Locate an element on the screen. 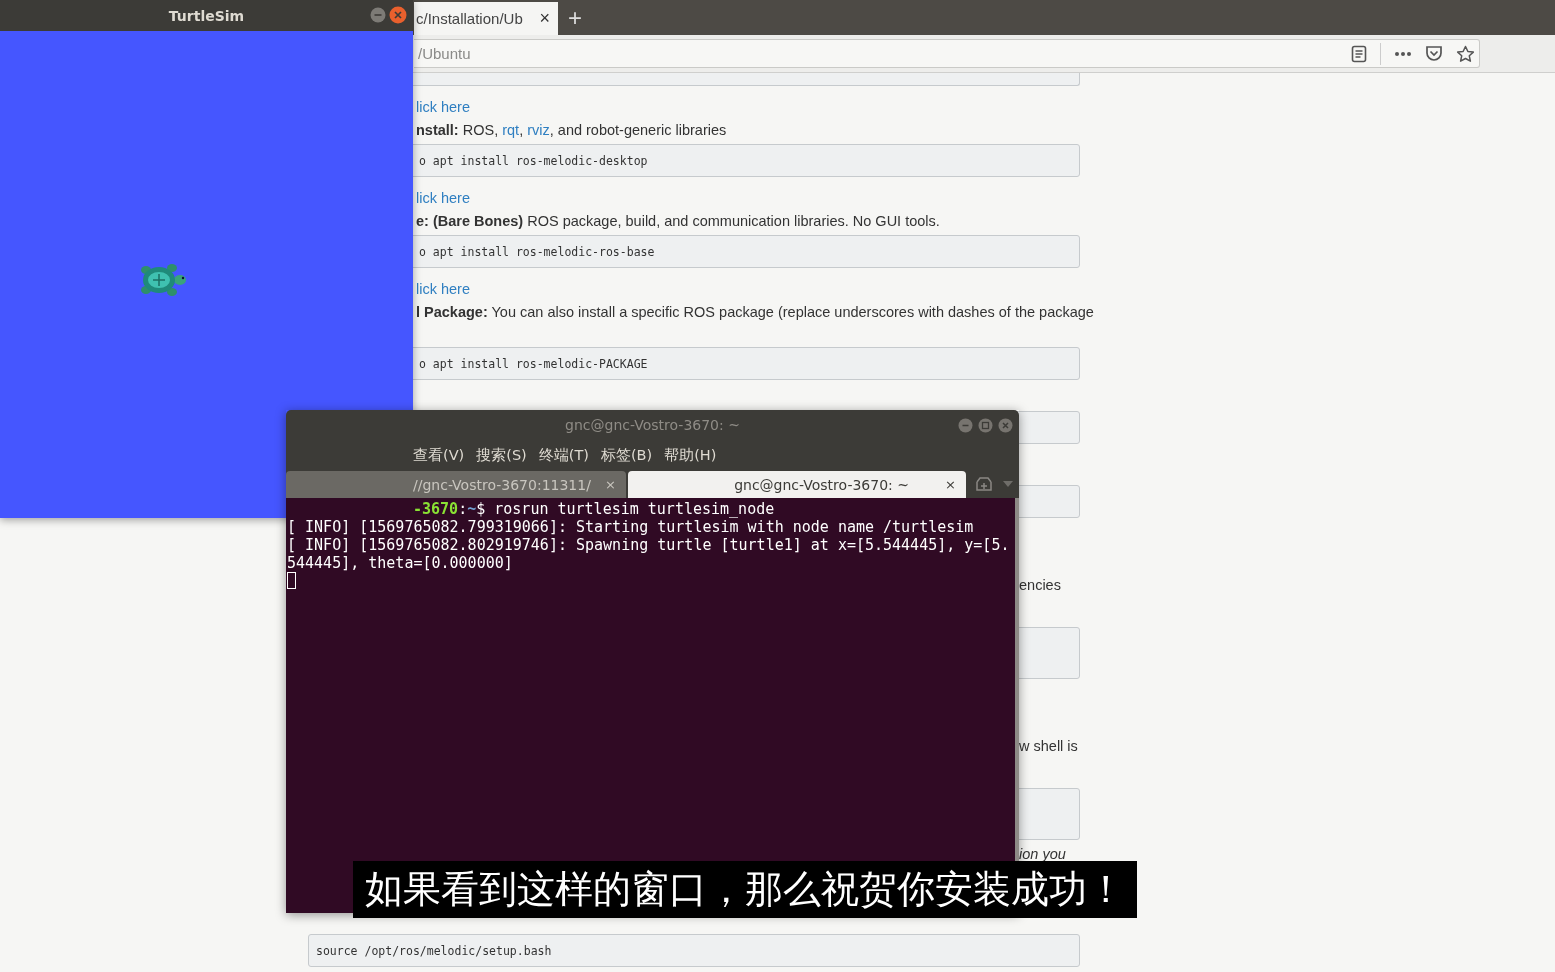 This screenshot has height=972, width=1555. window-title: TurtleSim is located at coordinates (206, 15).